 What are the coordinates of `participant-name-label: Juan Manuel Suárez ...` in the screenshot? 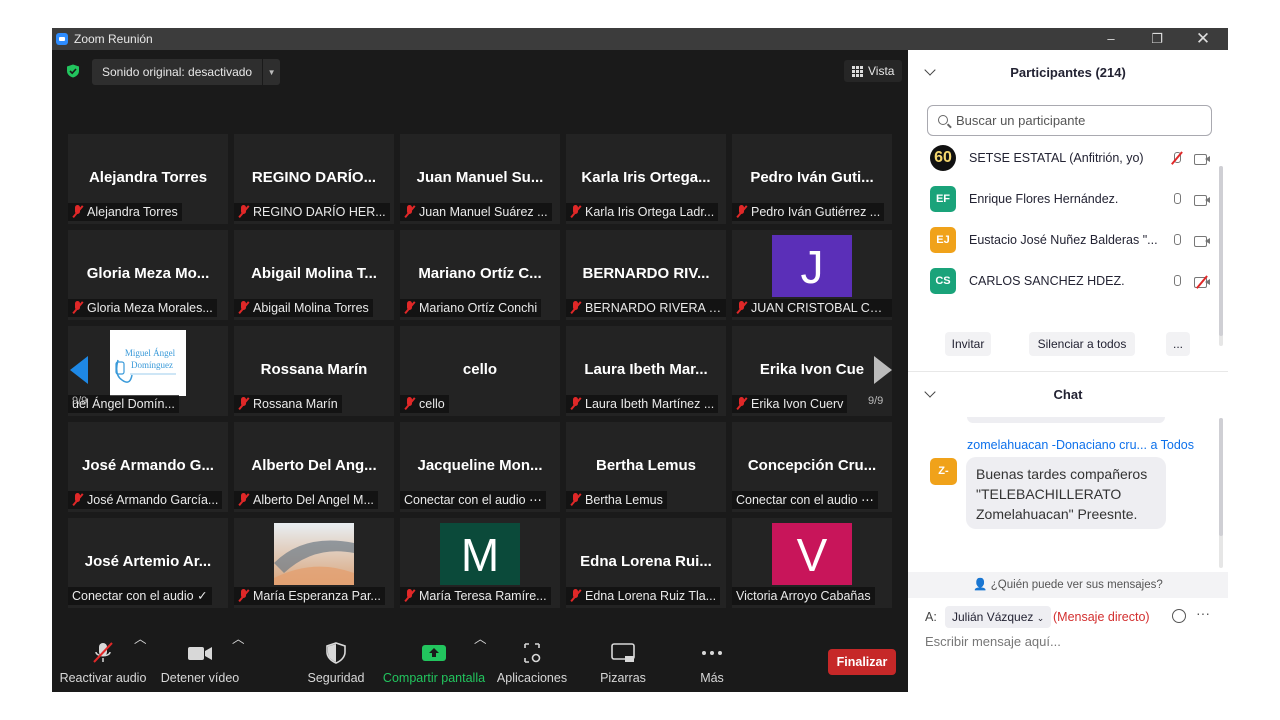 It's located at (476, 212).